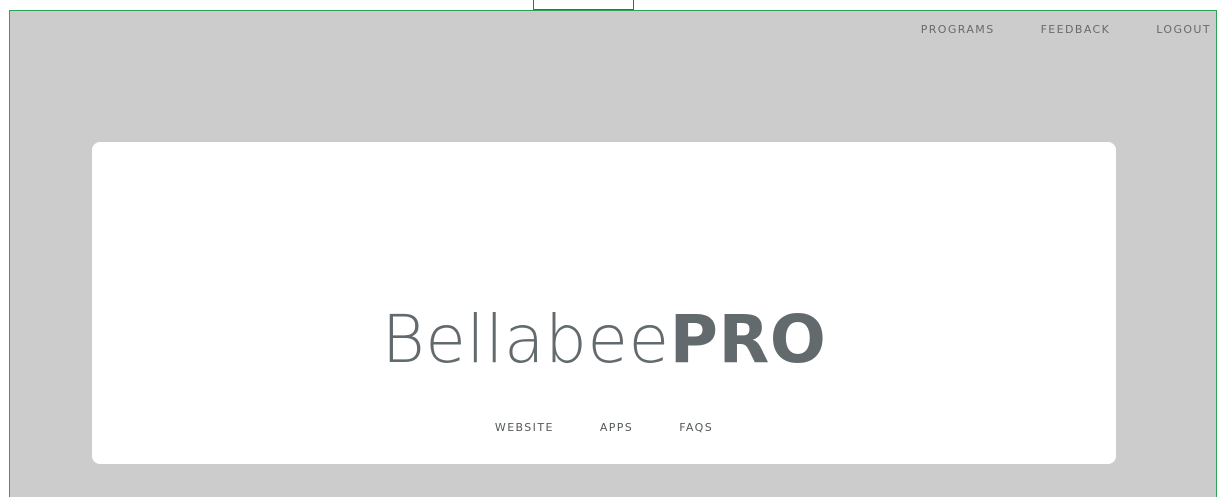  I want to click on link-apps: APPS, so click(616, 427).